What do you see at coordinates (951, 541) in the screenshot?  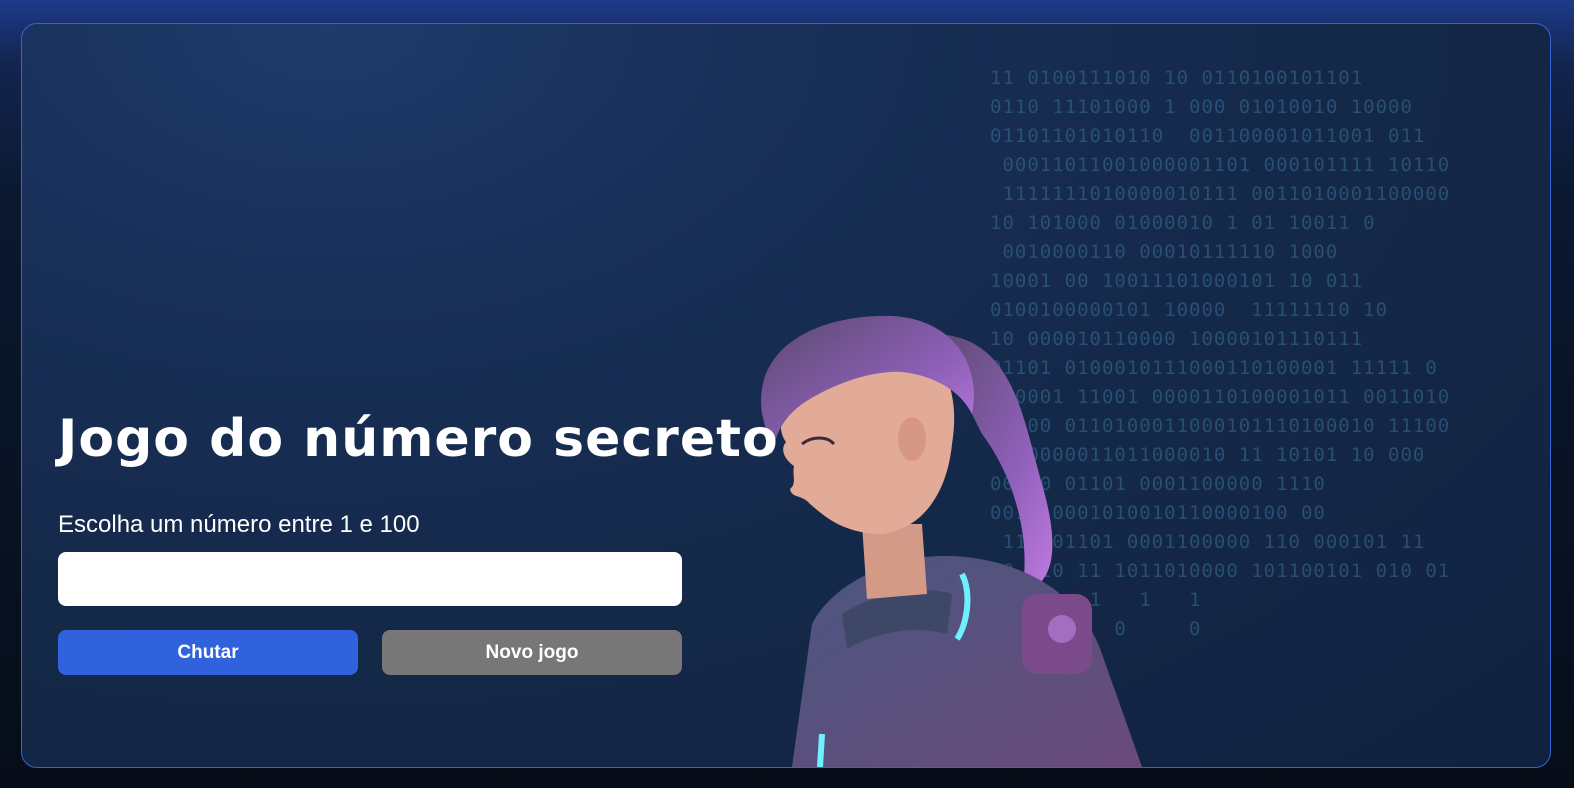 I see `astronaut-girl-illustration` at bounding box center [951, 541].